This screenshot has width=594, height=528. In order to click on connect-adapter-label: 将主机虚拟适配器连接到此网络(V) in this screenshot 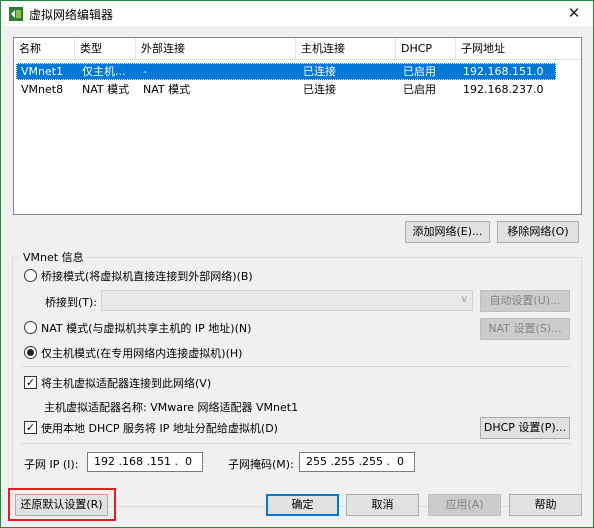, I will do `click(126, 383)`.